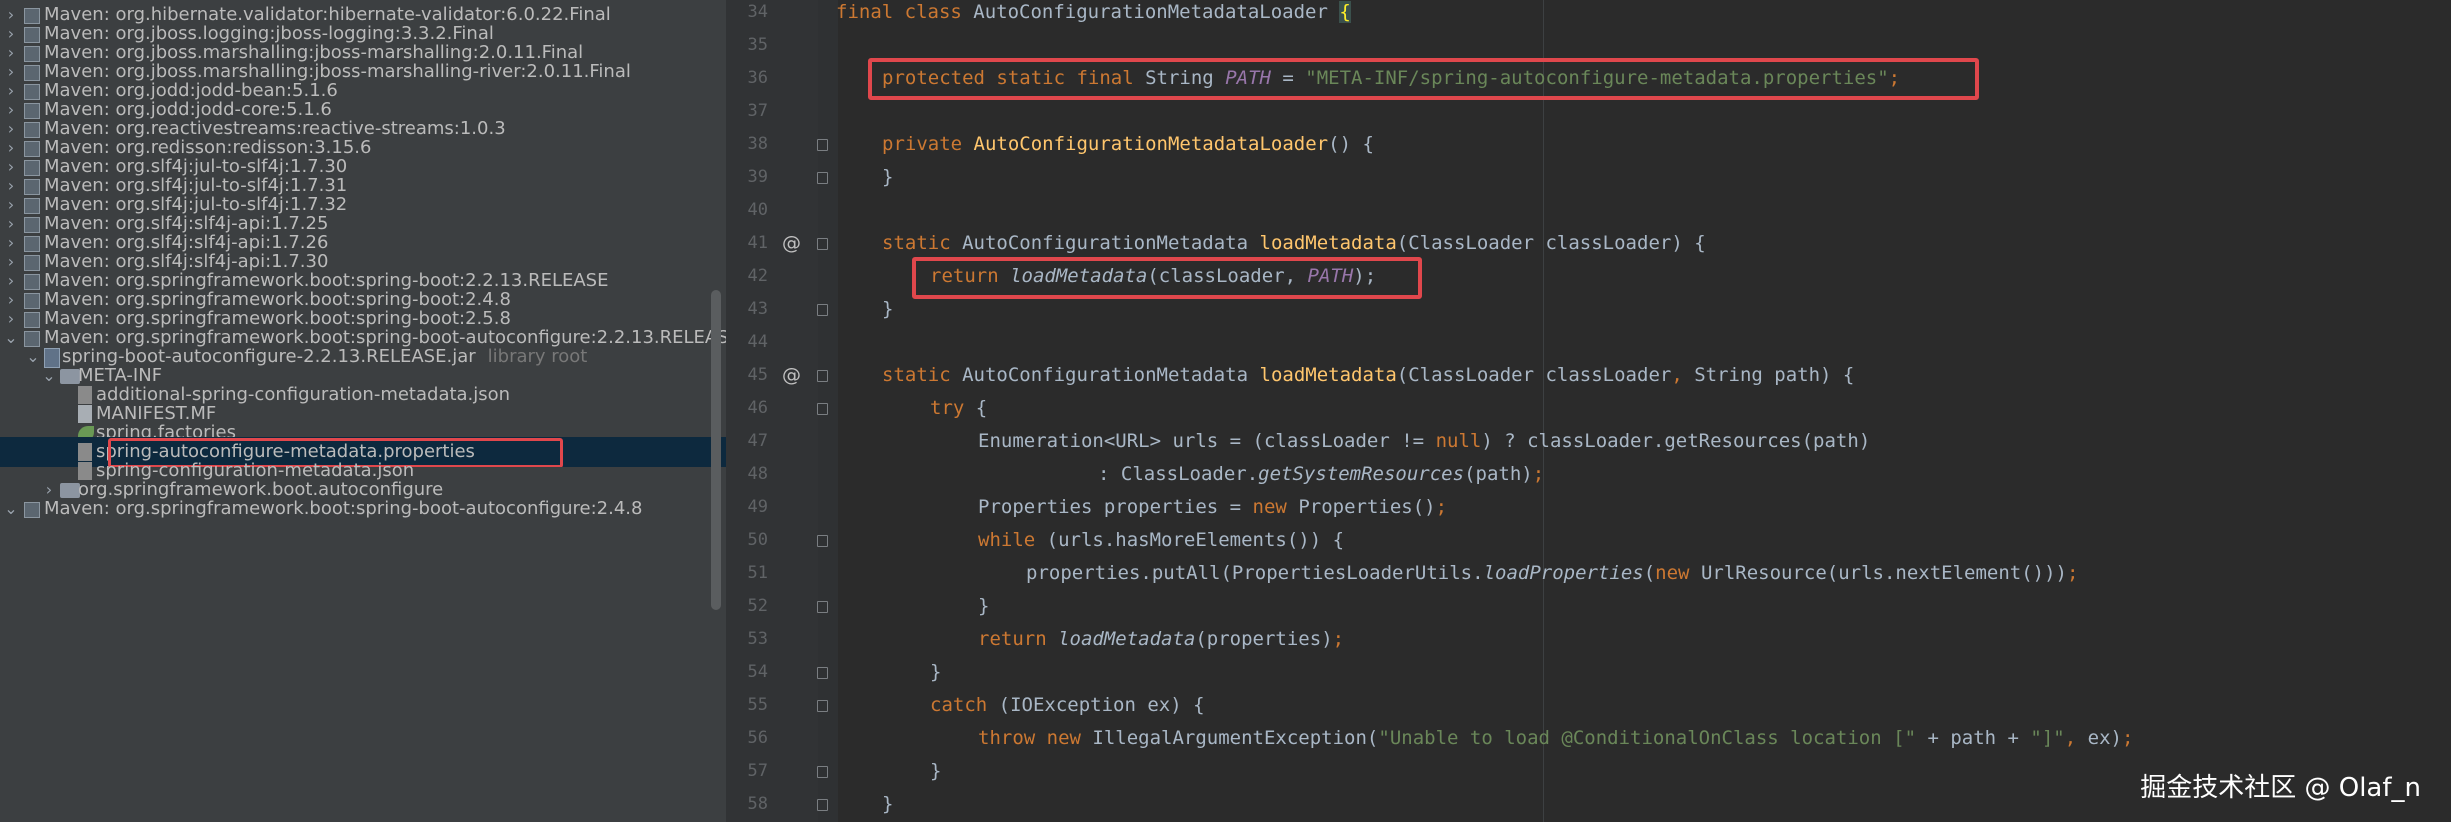 The image size is (2451, 822). Describe the element at coordinates (1588, 210) in the screenshot. I see `code-line: 40` at that location.